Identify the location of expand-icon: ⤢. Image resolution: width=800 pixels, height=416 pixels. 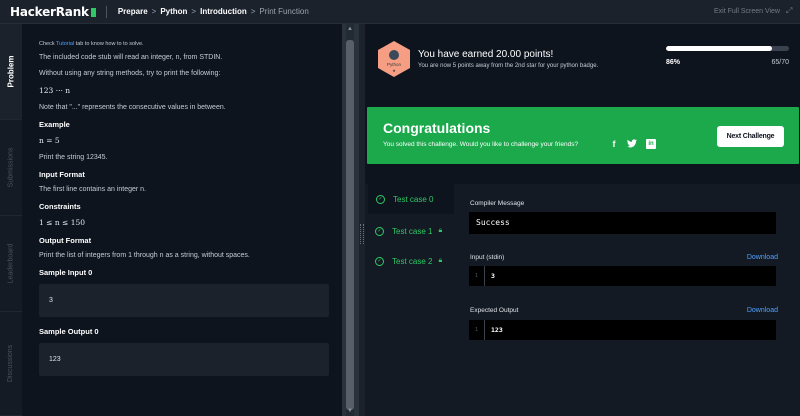
(790, 11).